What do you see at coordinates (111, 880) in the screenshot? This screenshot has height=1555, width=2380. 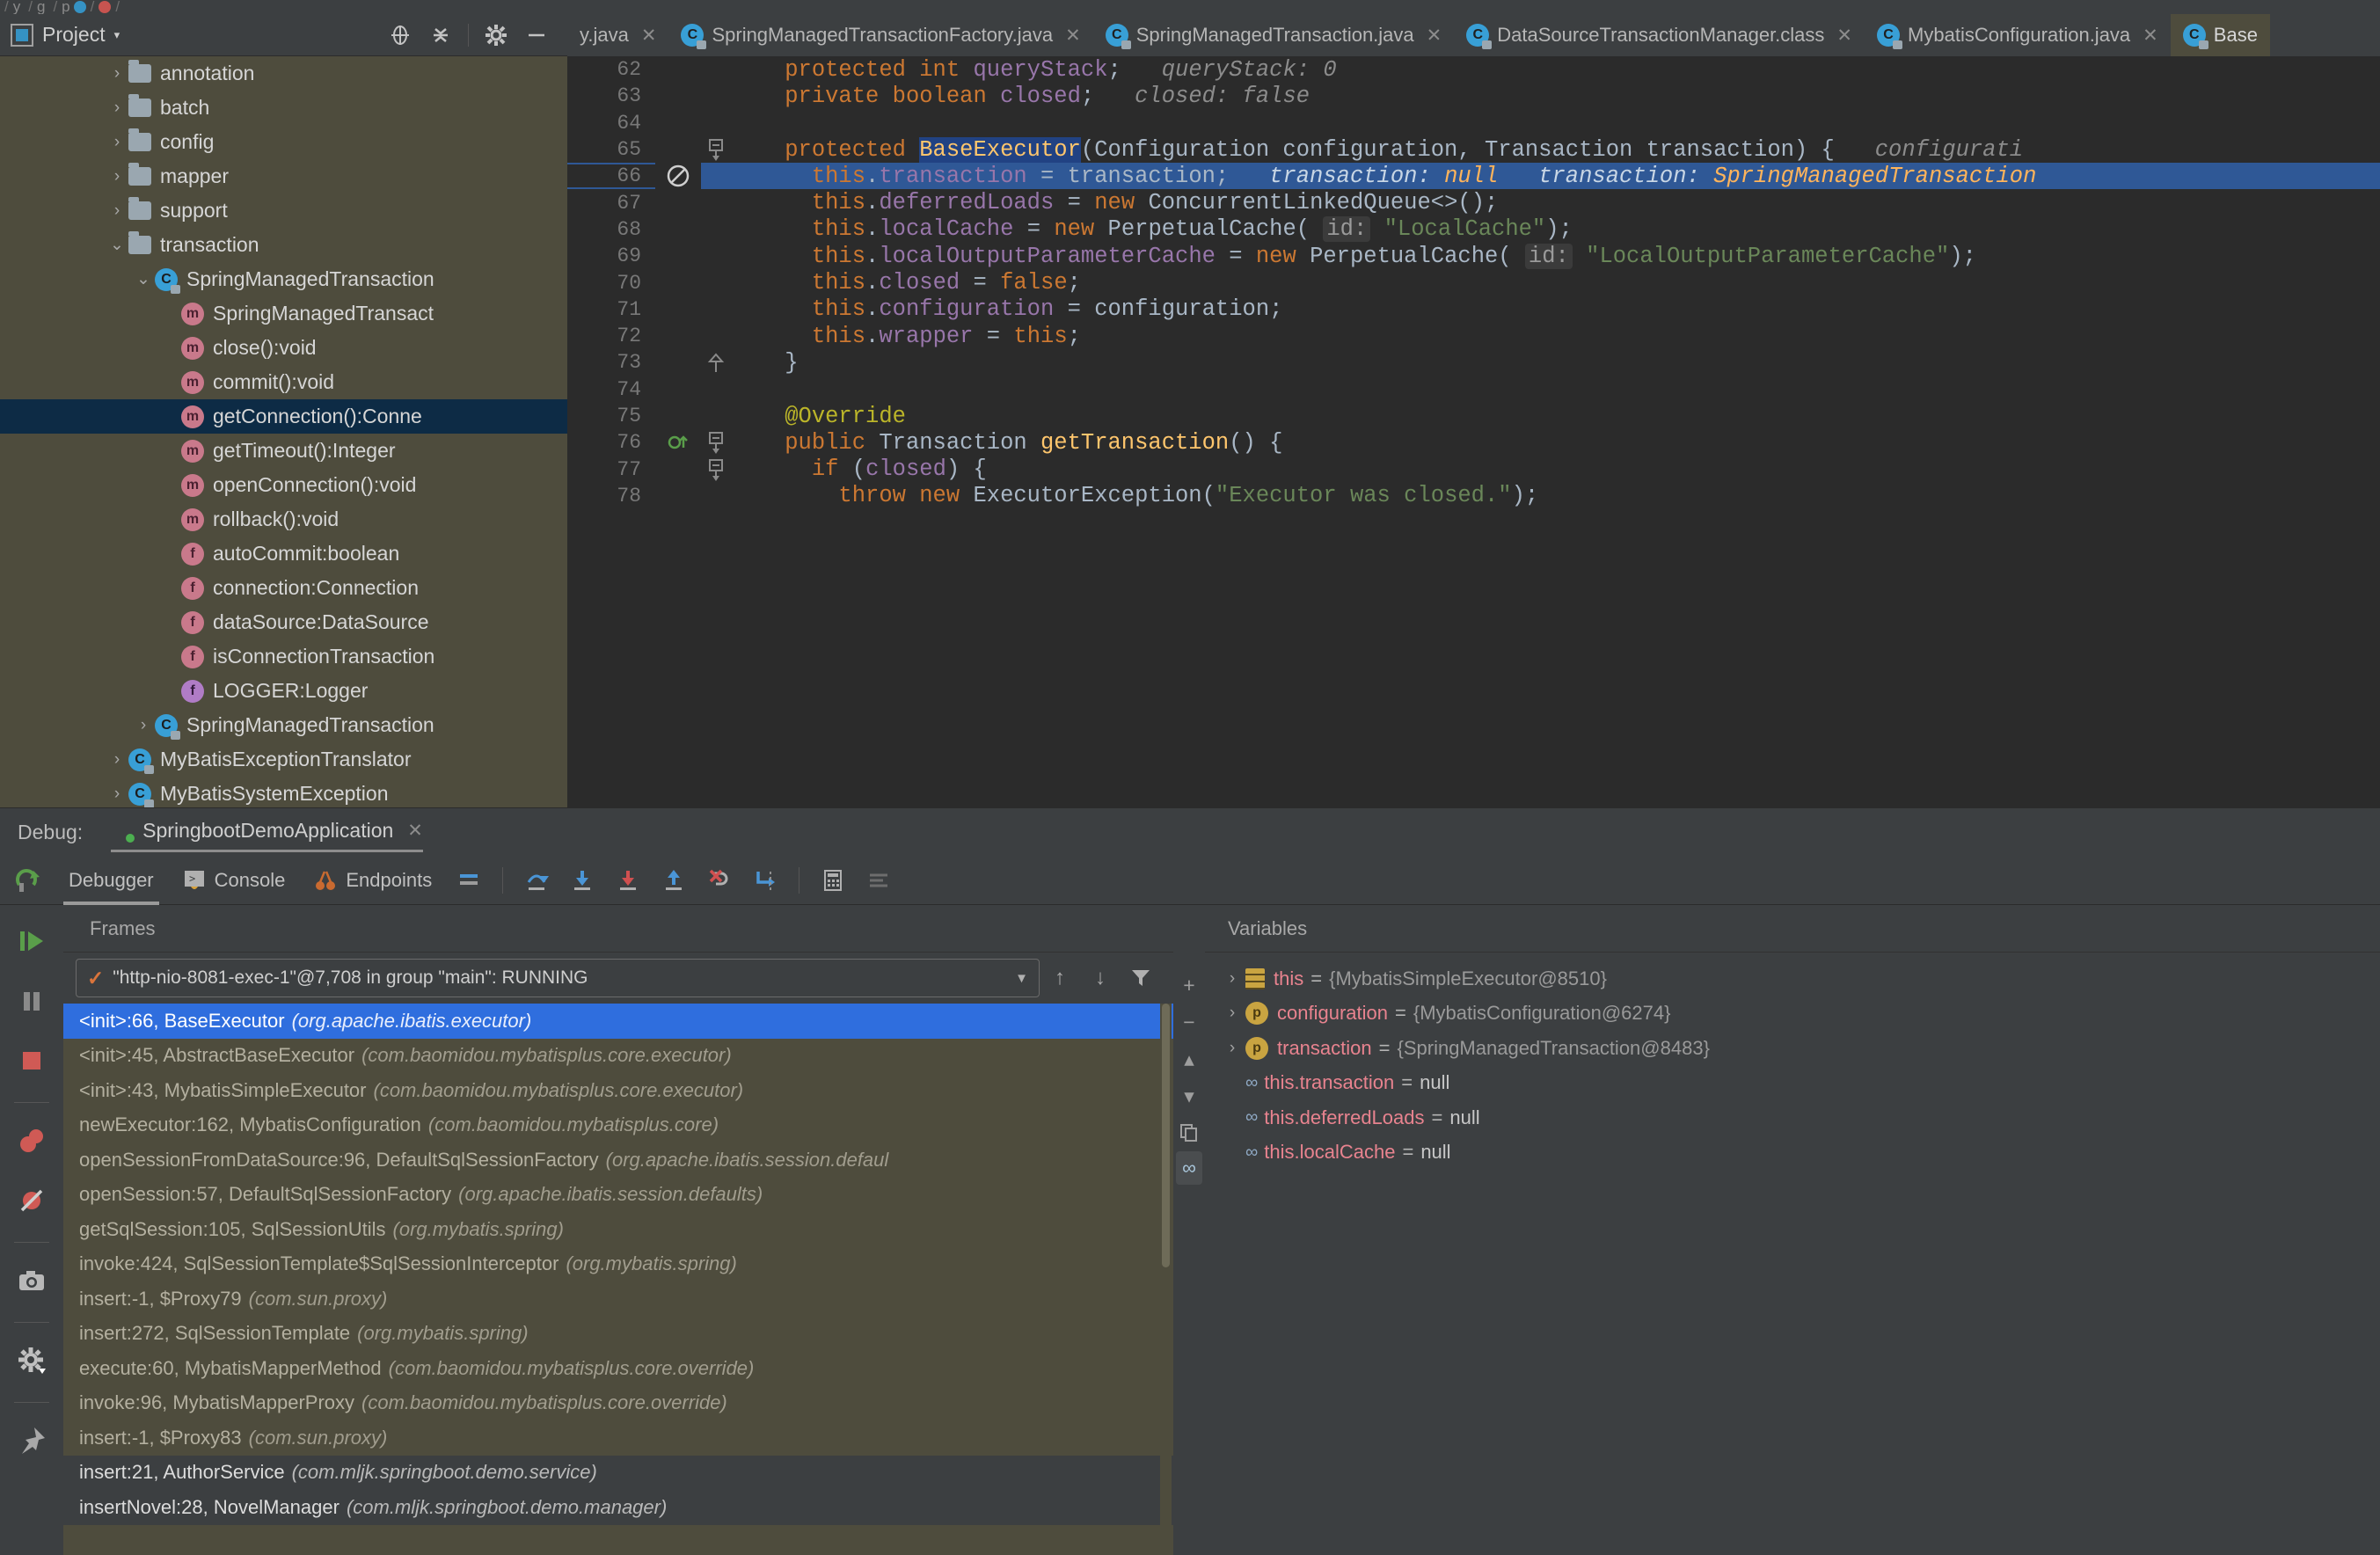 I see `tab-debugger: Debugger` at bounding box center [111, 880].